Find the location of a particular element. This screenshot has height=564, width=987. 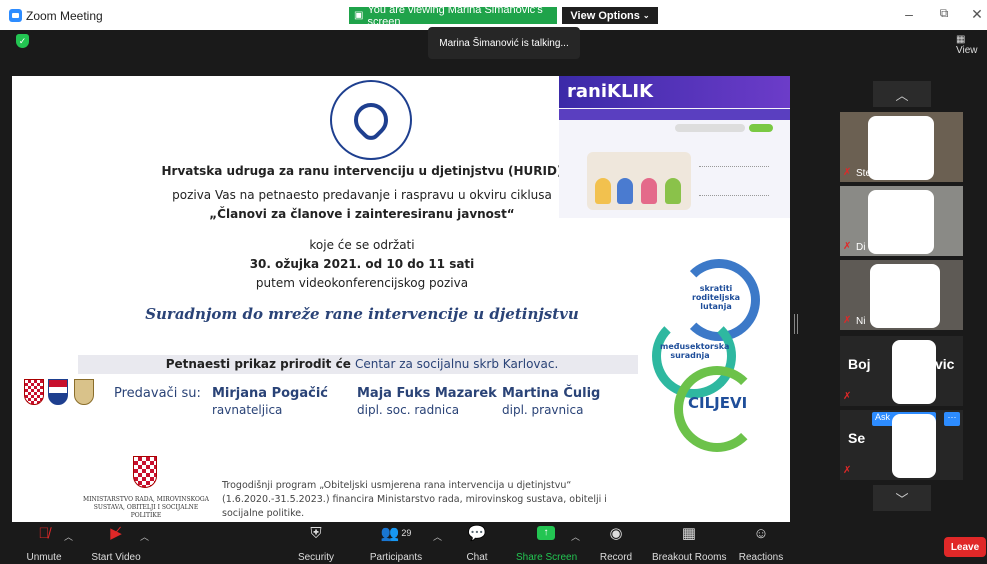

lecturer-name: Martina Čulig is located at coordinates (551, 393).